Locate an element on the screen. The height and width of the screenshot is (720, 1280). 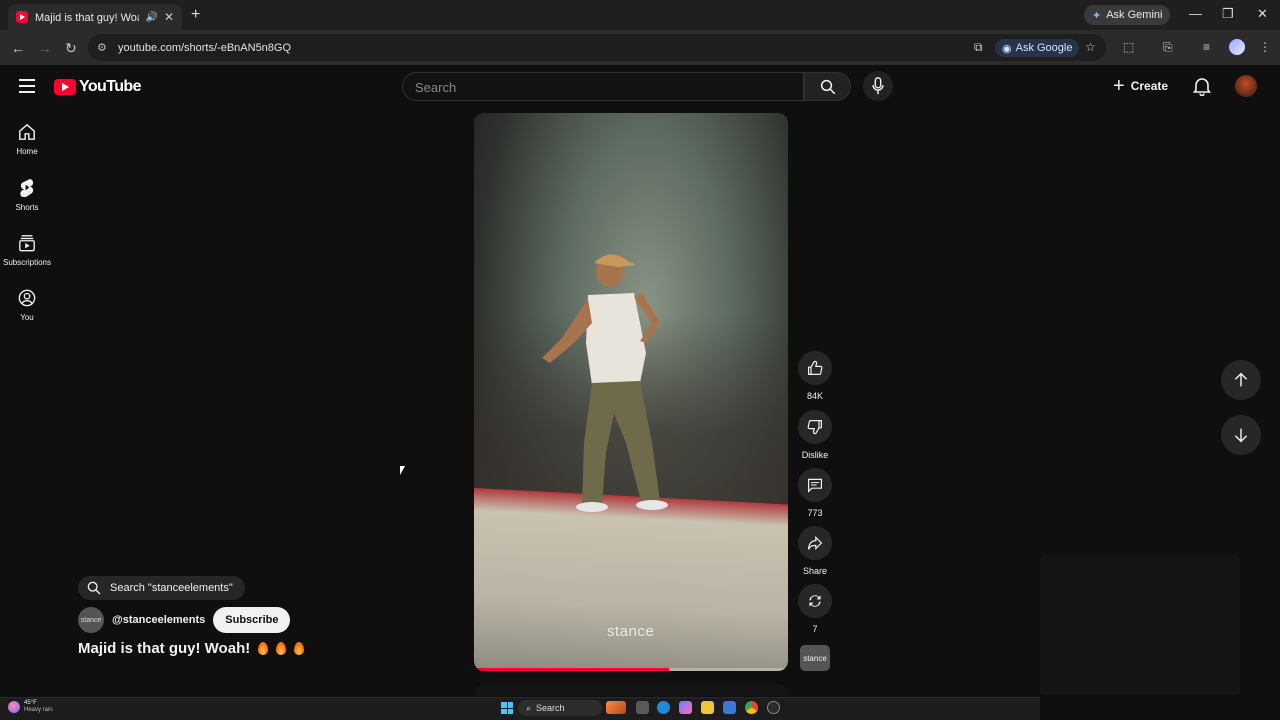
ask-google-button: ◉ Ask Google is located at coordinates (1037, 48).